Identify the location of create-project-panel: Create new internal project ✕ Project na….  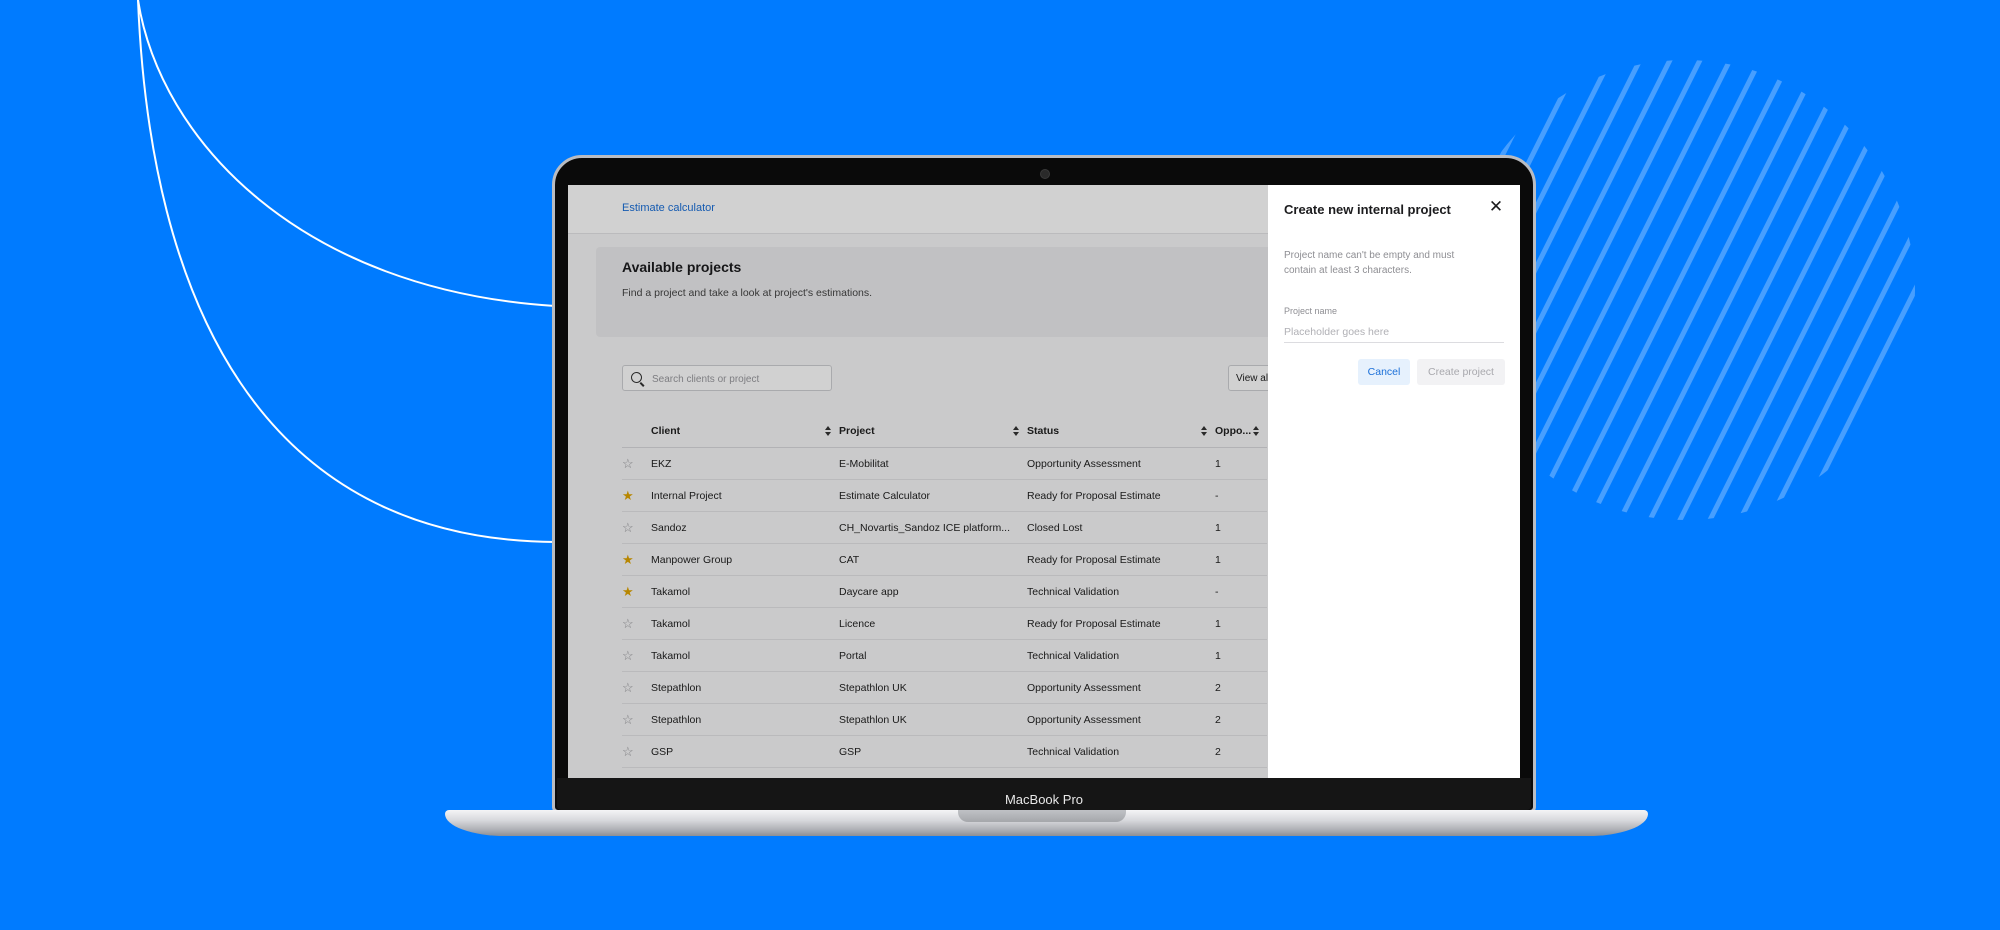
(1394, 481).